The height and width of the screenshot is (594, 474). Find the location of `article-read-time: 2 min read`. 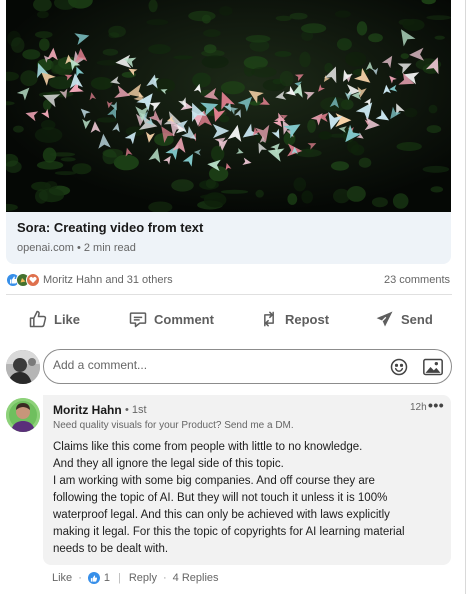

article-read-time: 2 min read is located at coordinates (109, 248).